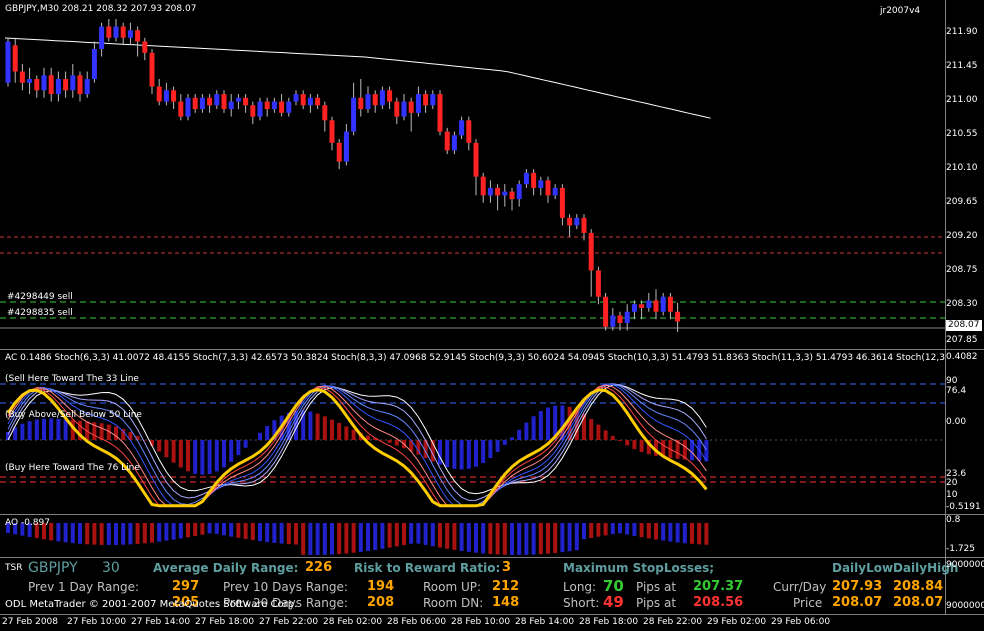  Describe the element at coordinates (506, 586) in the screenshot. I see `room-up-value: 212` at that location.